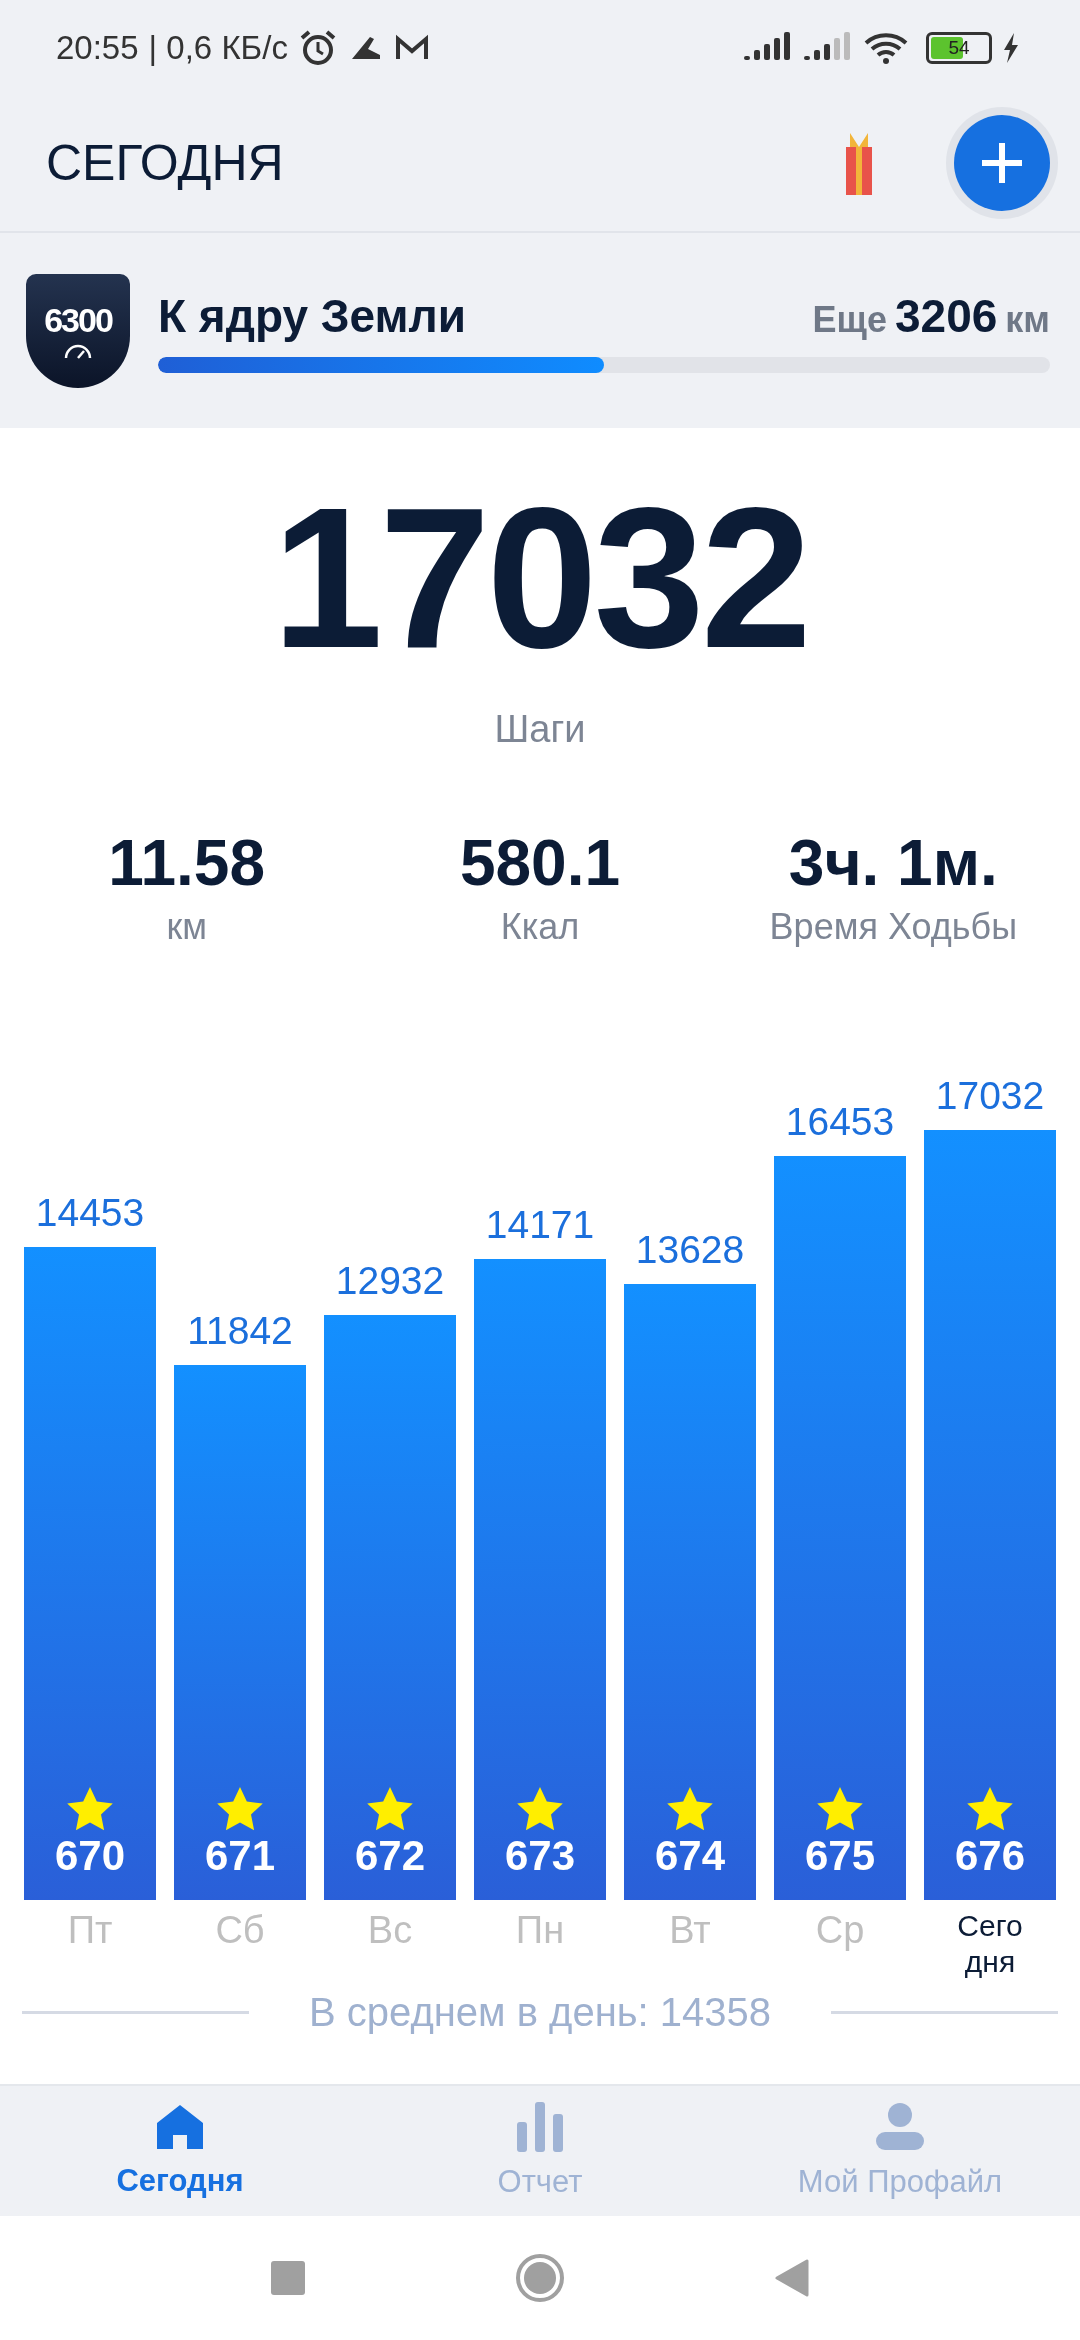  What do you see at coordinates (90, 1573) in the screenshot?
I see `step-bar: 670` at bounding box center [90, 1573].